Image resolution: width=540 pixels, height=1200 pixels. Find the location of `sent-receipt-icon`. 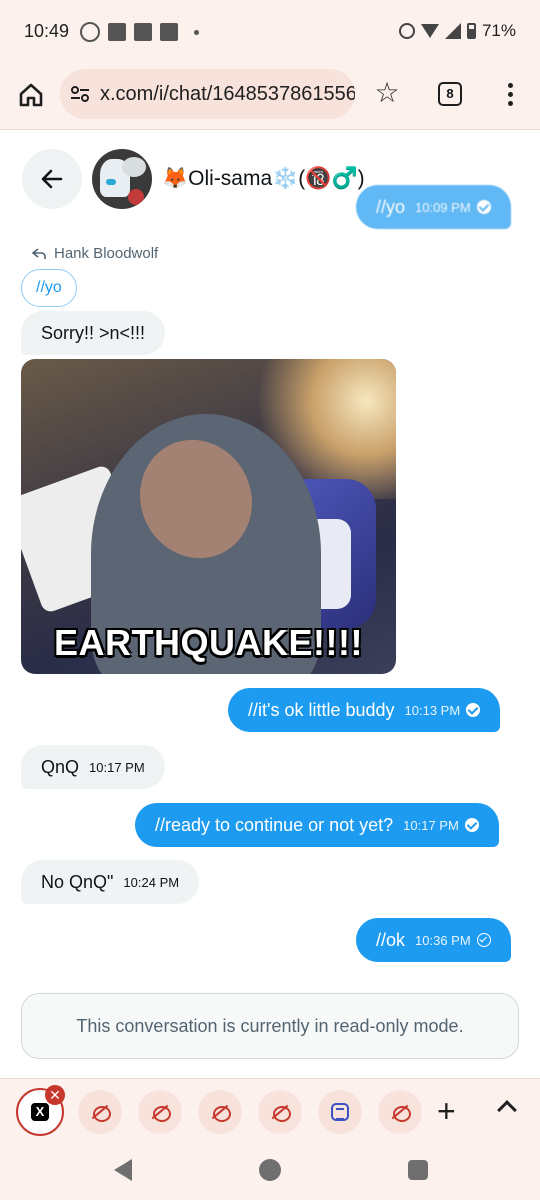

sent-receipt-icon is located at coordinates (483, 940).